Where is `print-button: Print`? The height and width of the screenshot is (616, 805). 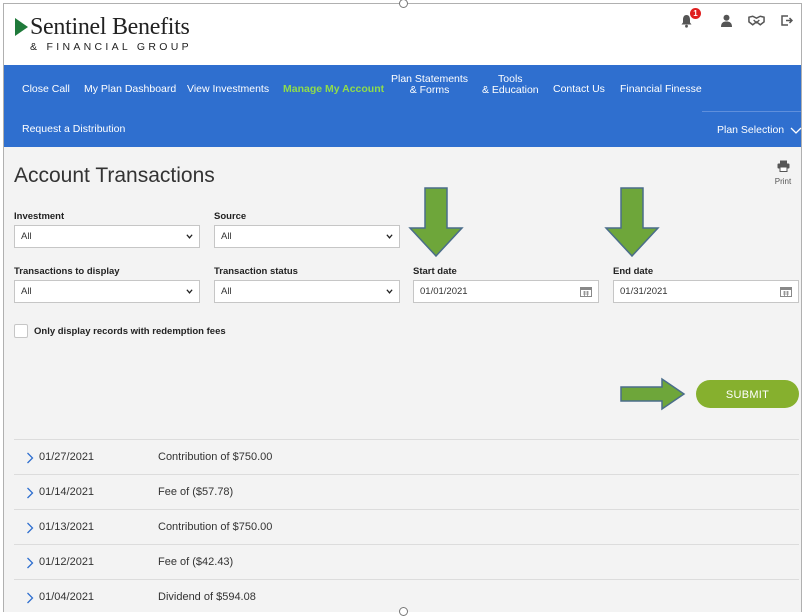
print-button: Print is located at coordinates (783, 172).